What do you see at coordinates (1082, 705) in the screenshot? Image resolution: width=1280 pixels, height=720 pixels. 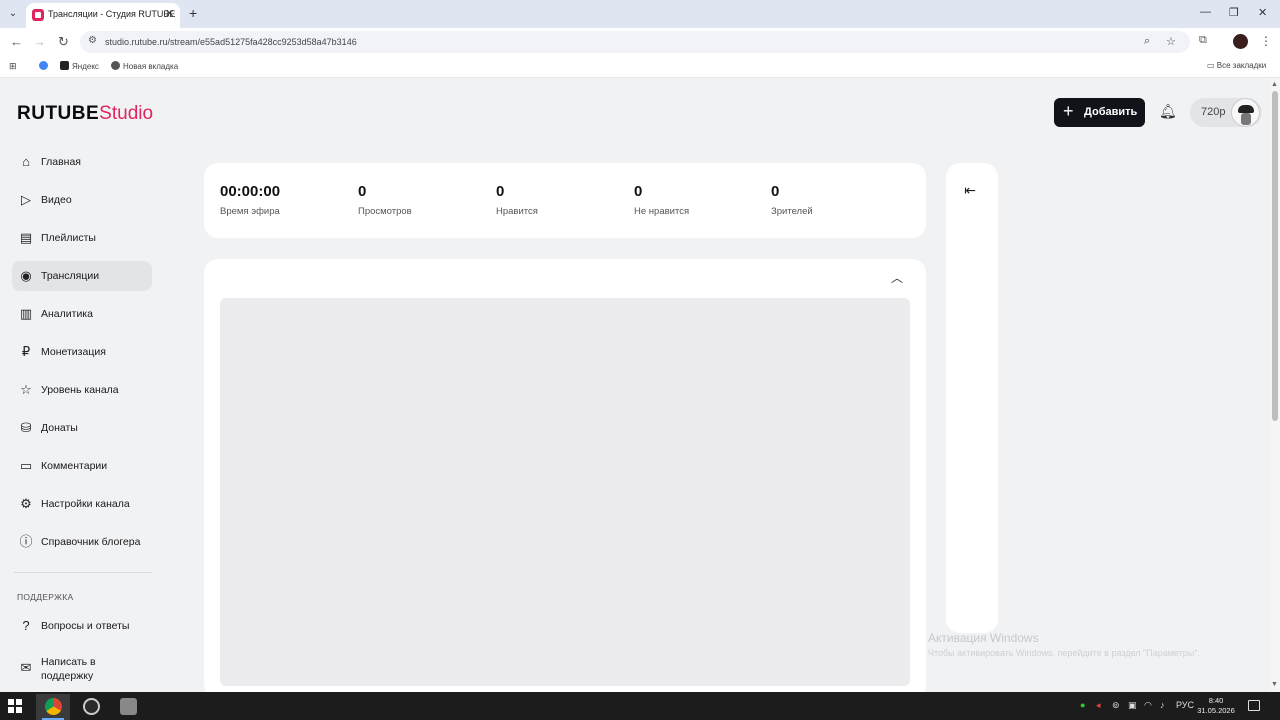 I see `tray-app-icon: ●` at bounding box center [1082, 705].